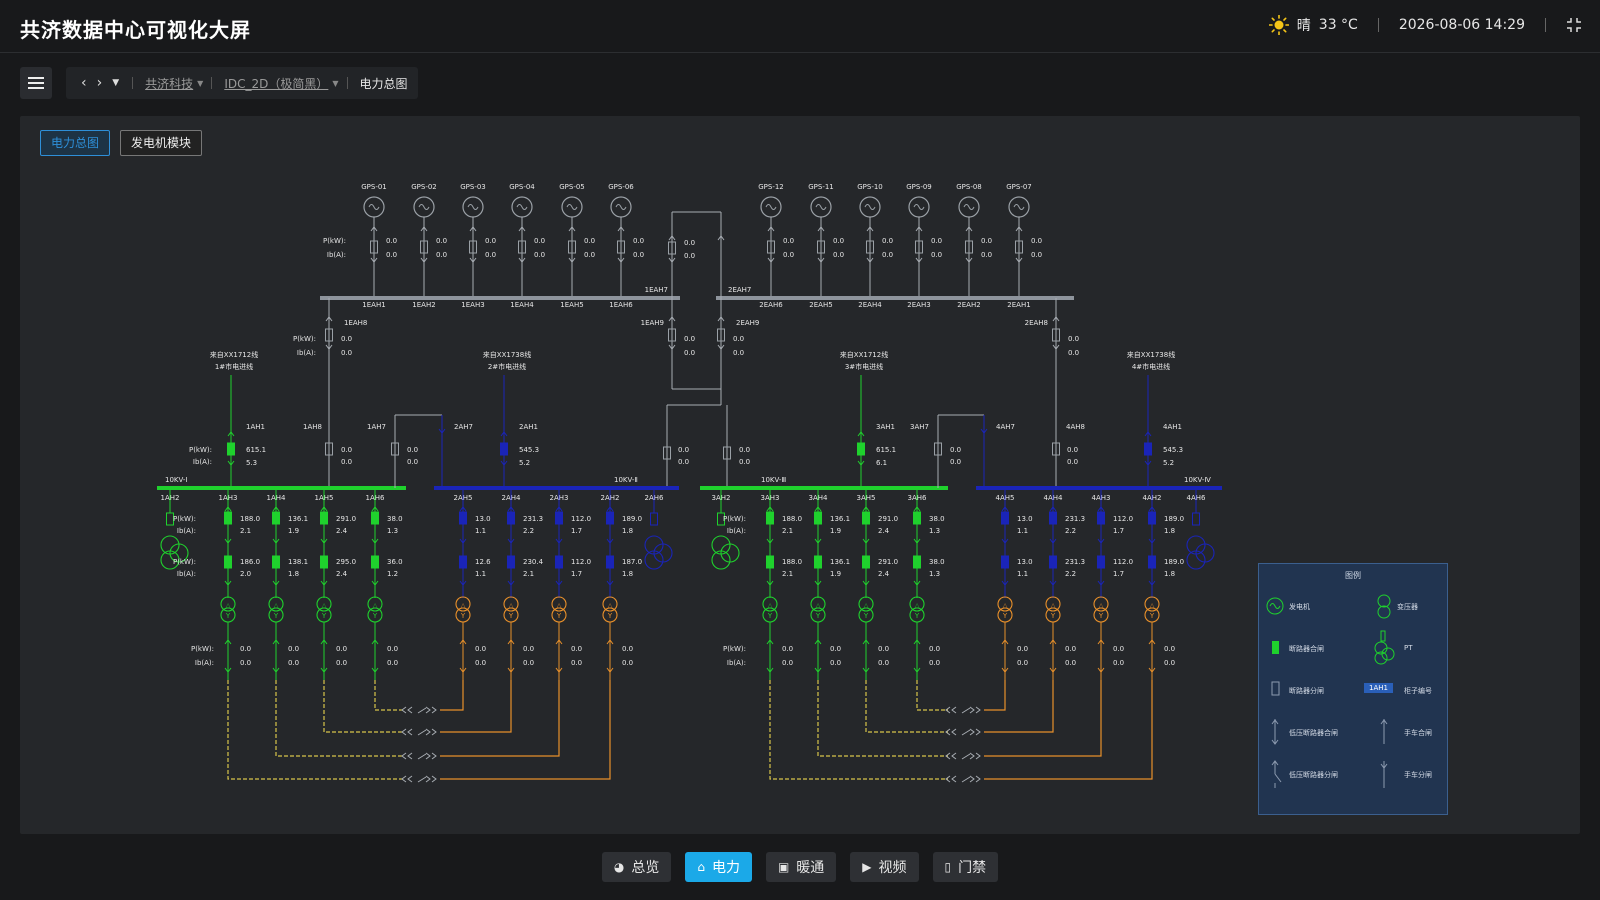  I want to click on cabinet-label: 2EAH6, so click(771, 305).